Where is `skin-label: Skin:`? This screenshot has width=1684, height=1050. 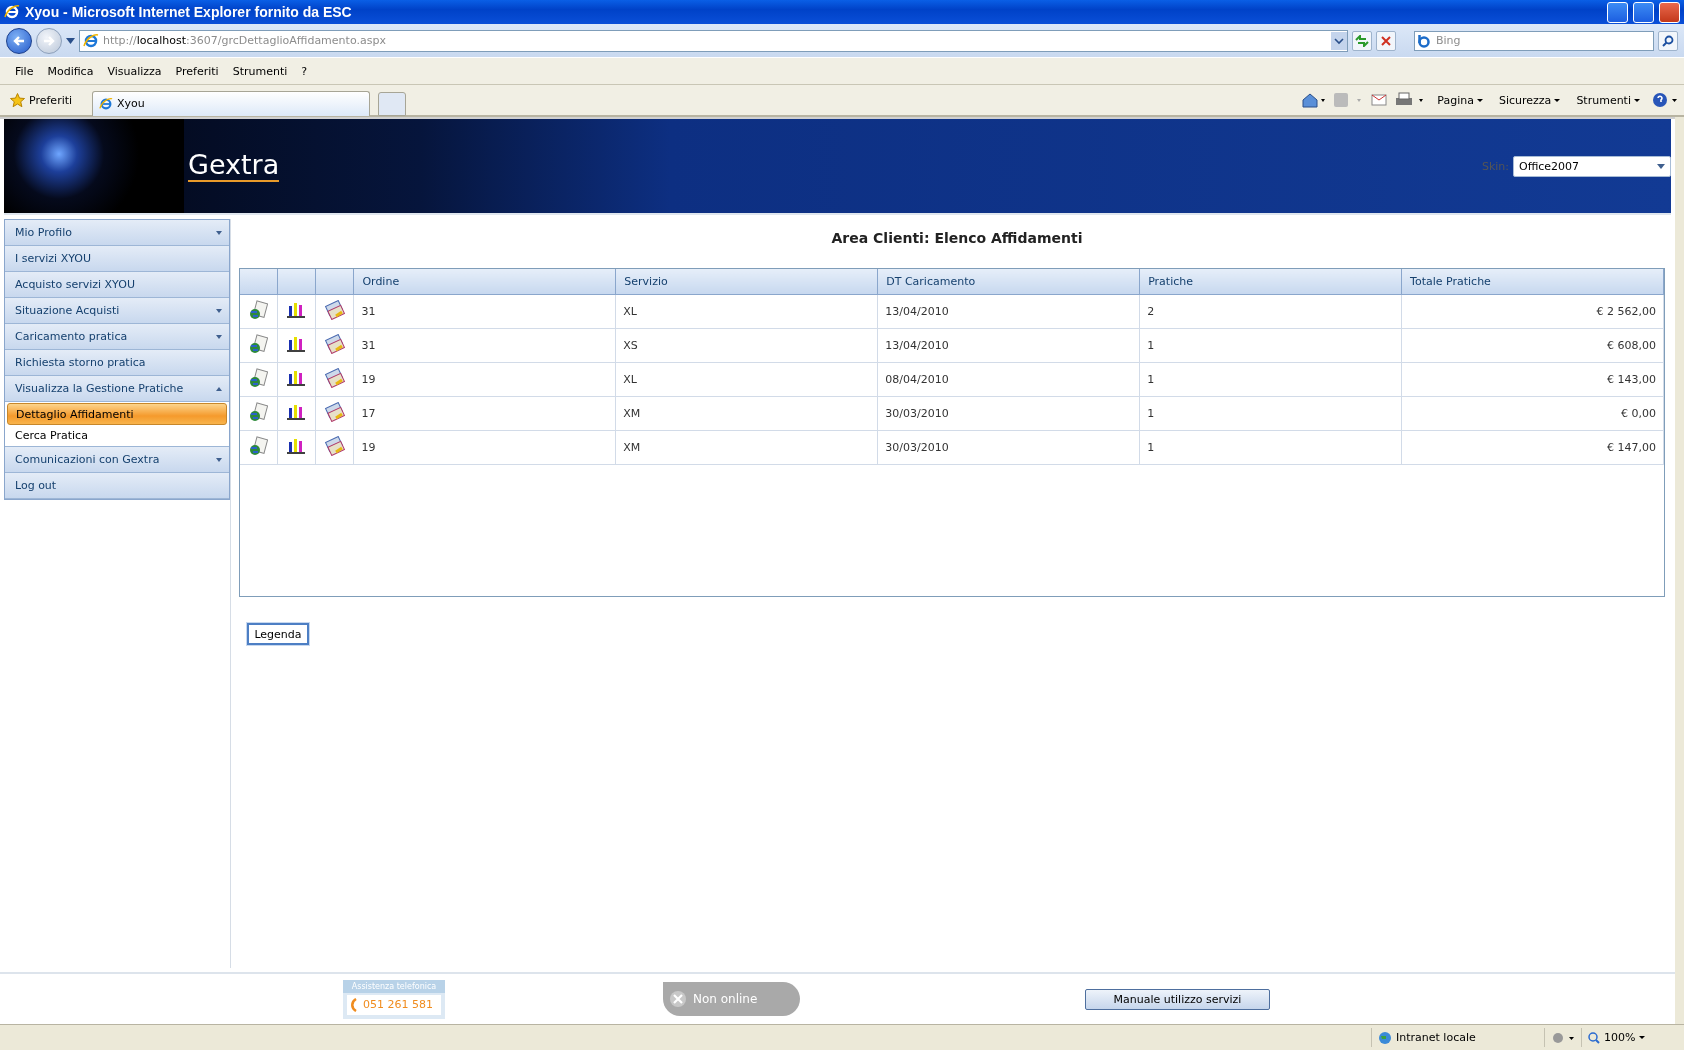 skin-label: Skin: is located at coordinates (1495, 166).